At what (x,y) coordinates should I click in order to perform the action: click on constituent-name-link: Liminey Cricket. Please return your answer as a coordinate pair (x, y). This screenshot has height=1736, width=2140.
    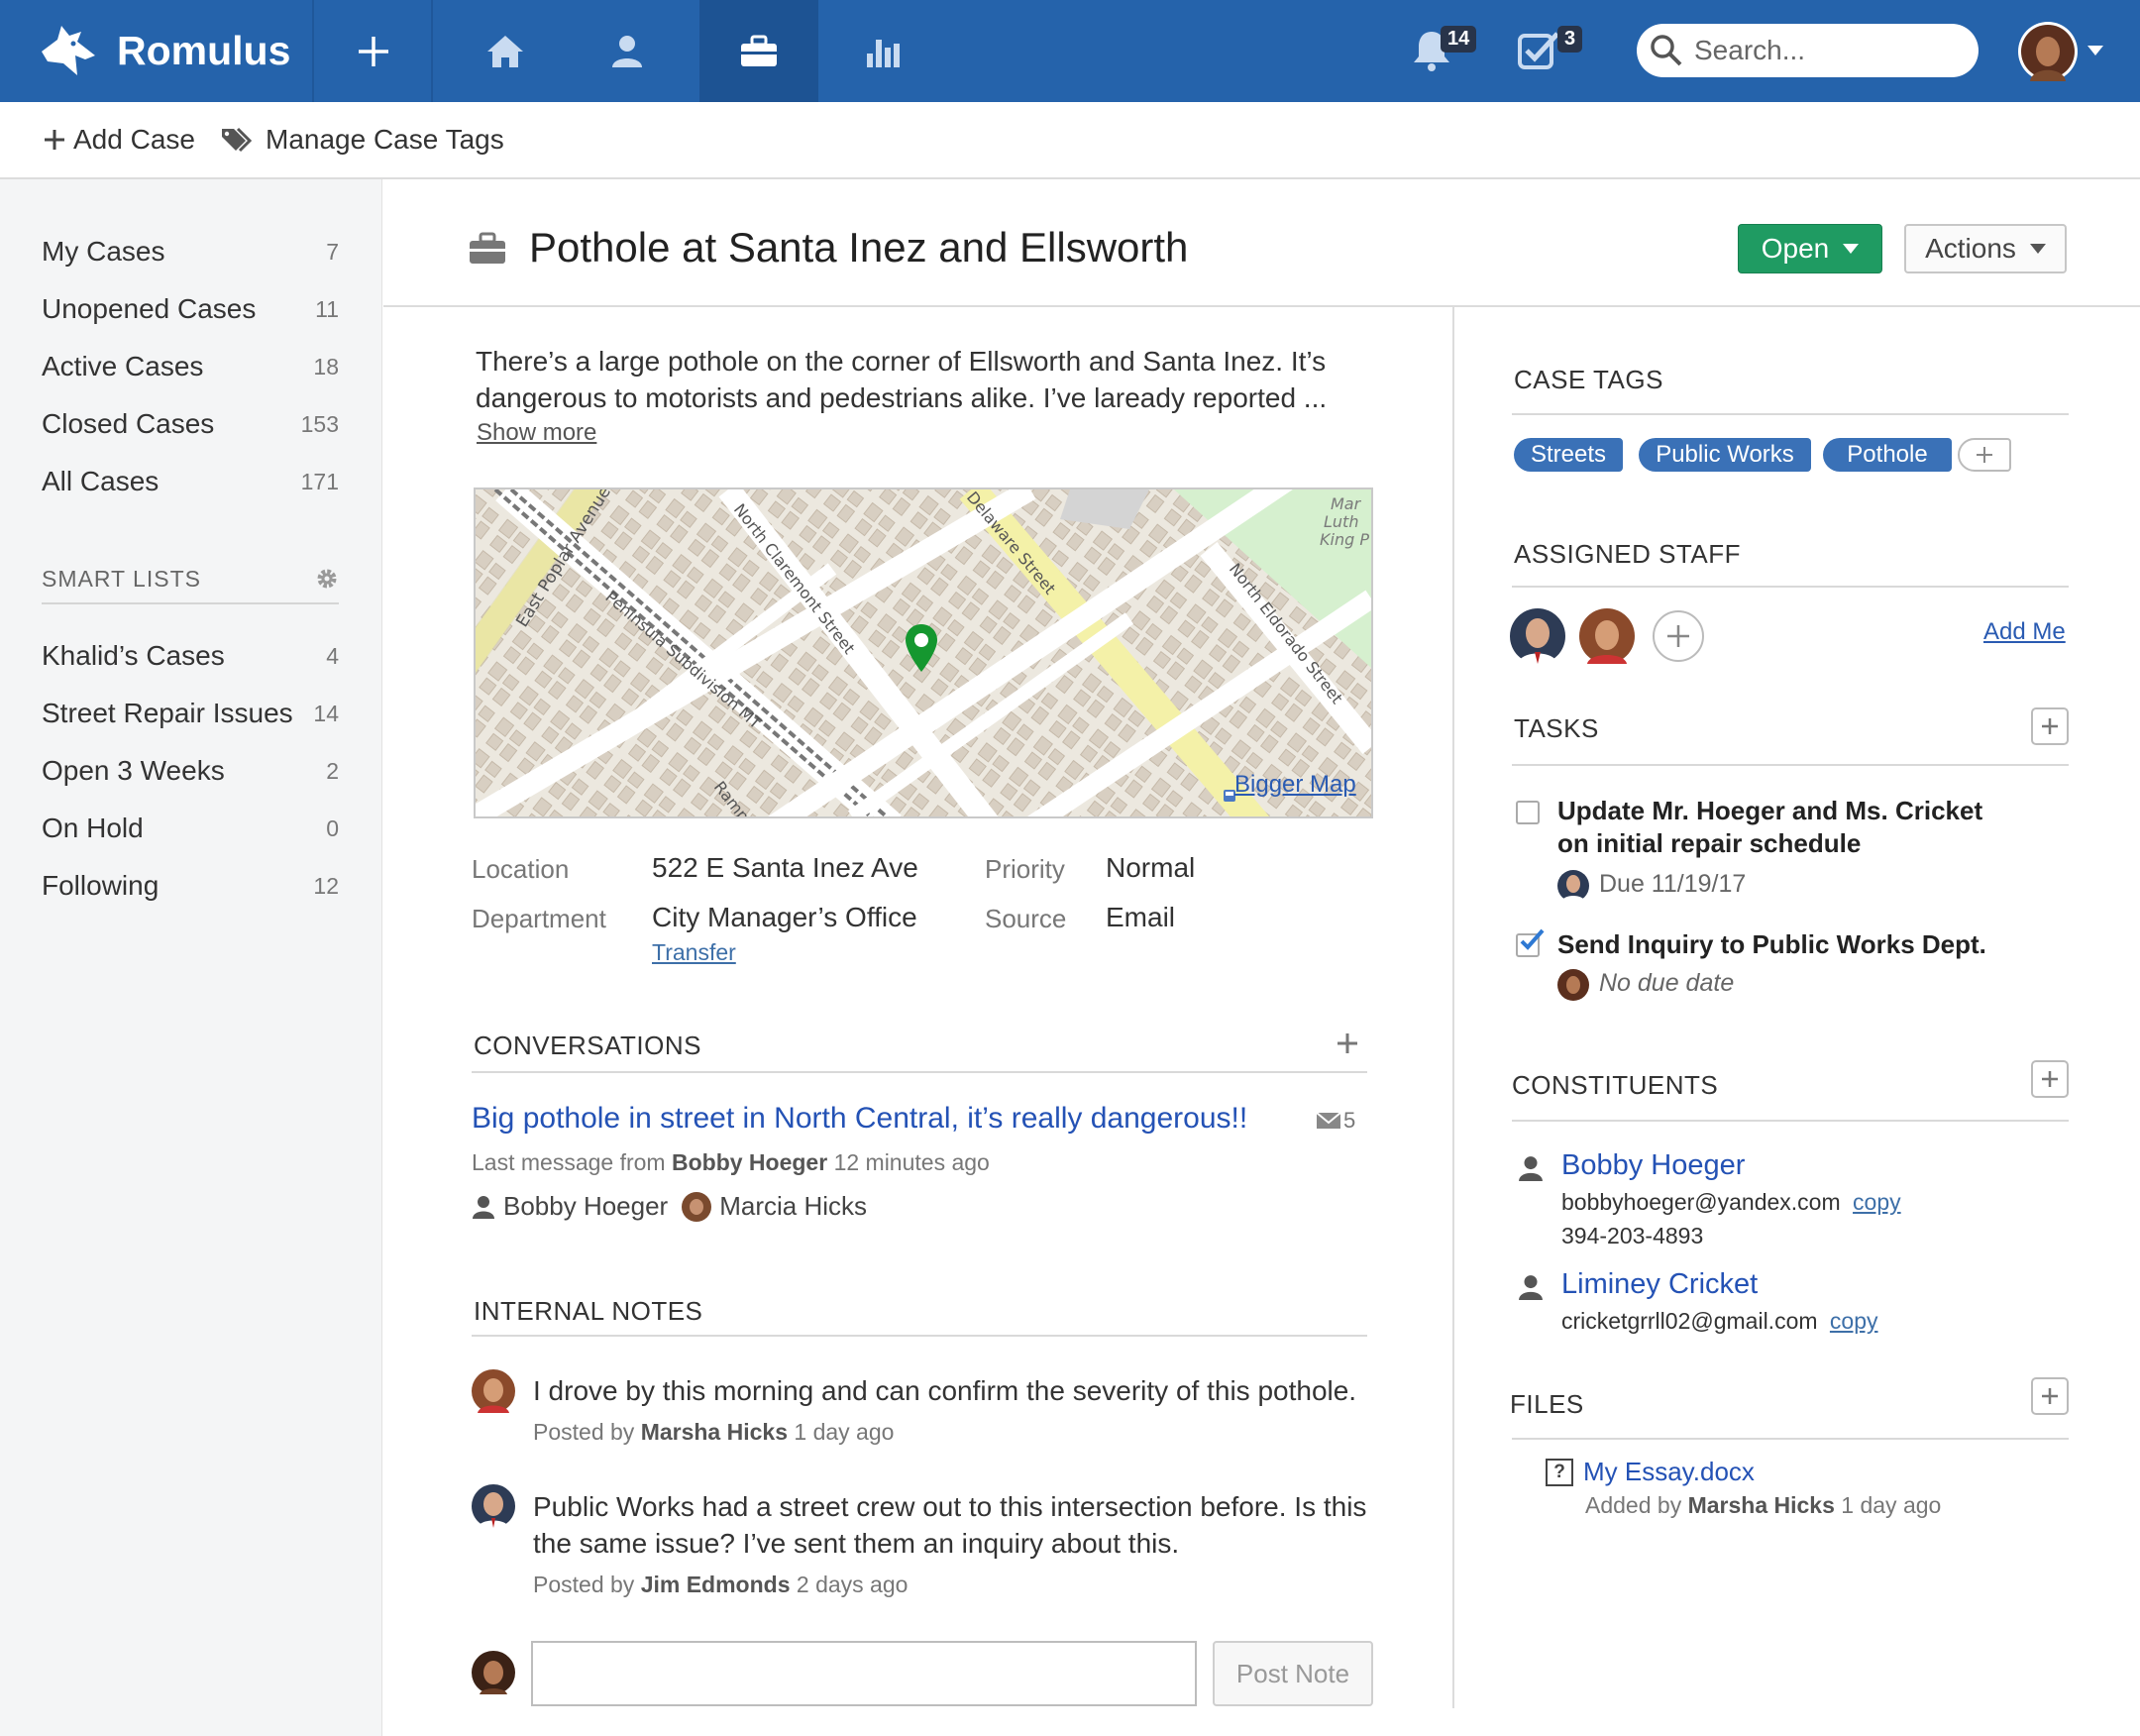
    Looking at the image, I should click on (1659, 1284).